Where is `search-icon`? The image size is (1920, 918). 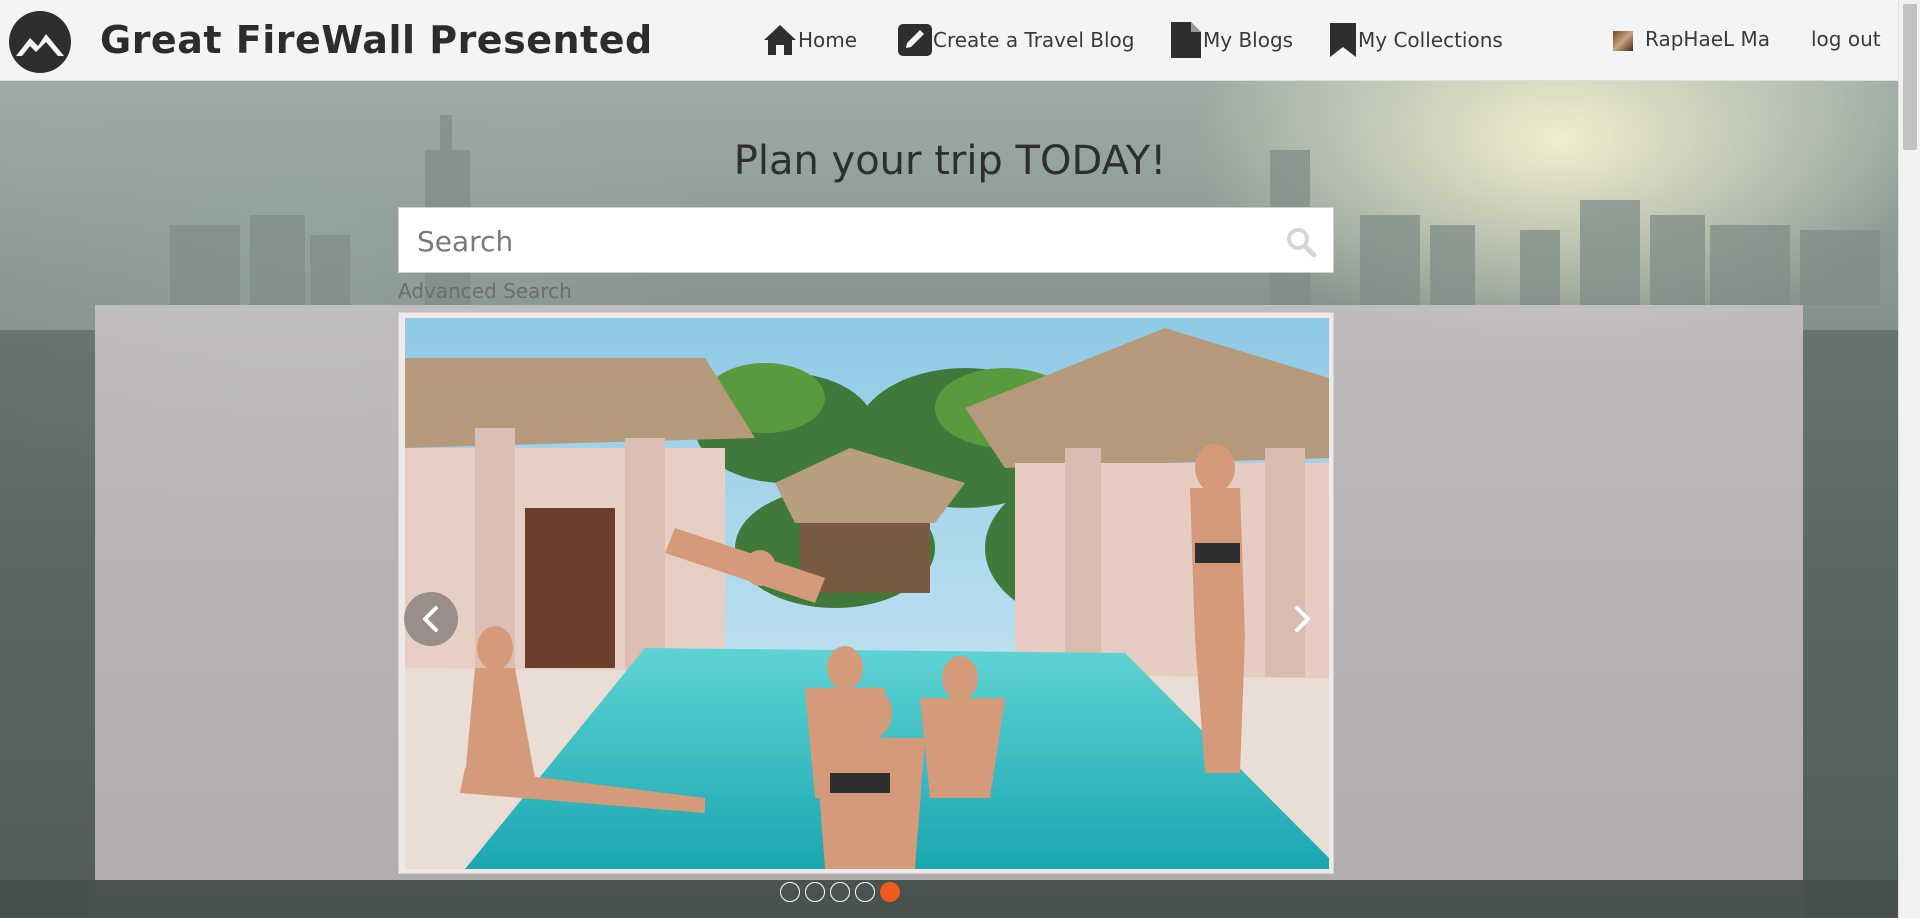
search-icon is located at coordinates (1301, 242).